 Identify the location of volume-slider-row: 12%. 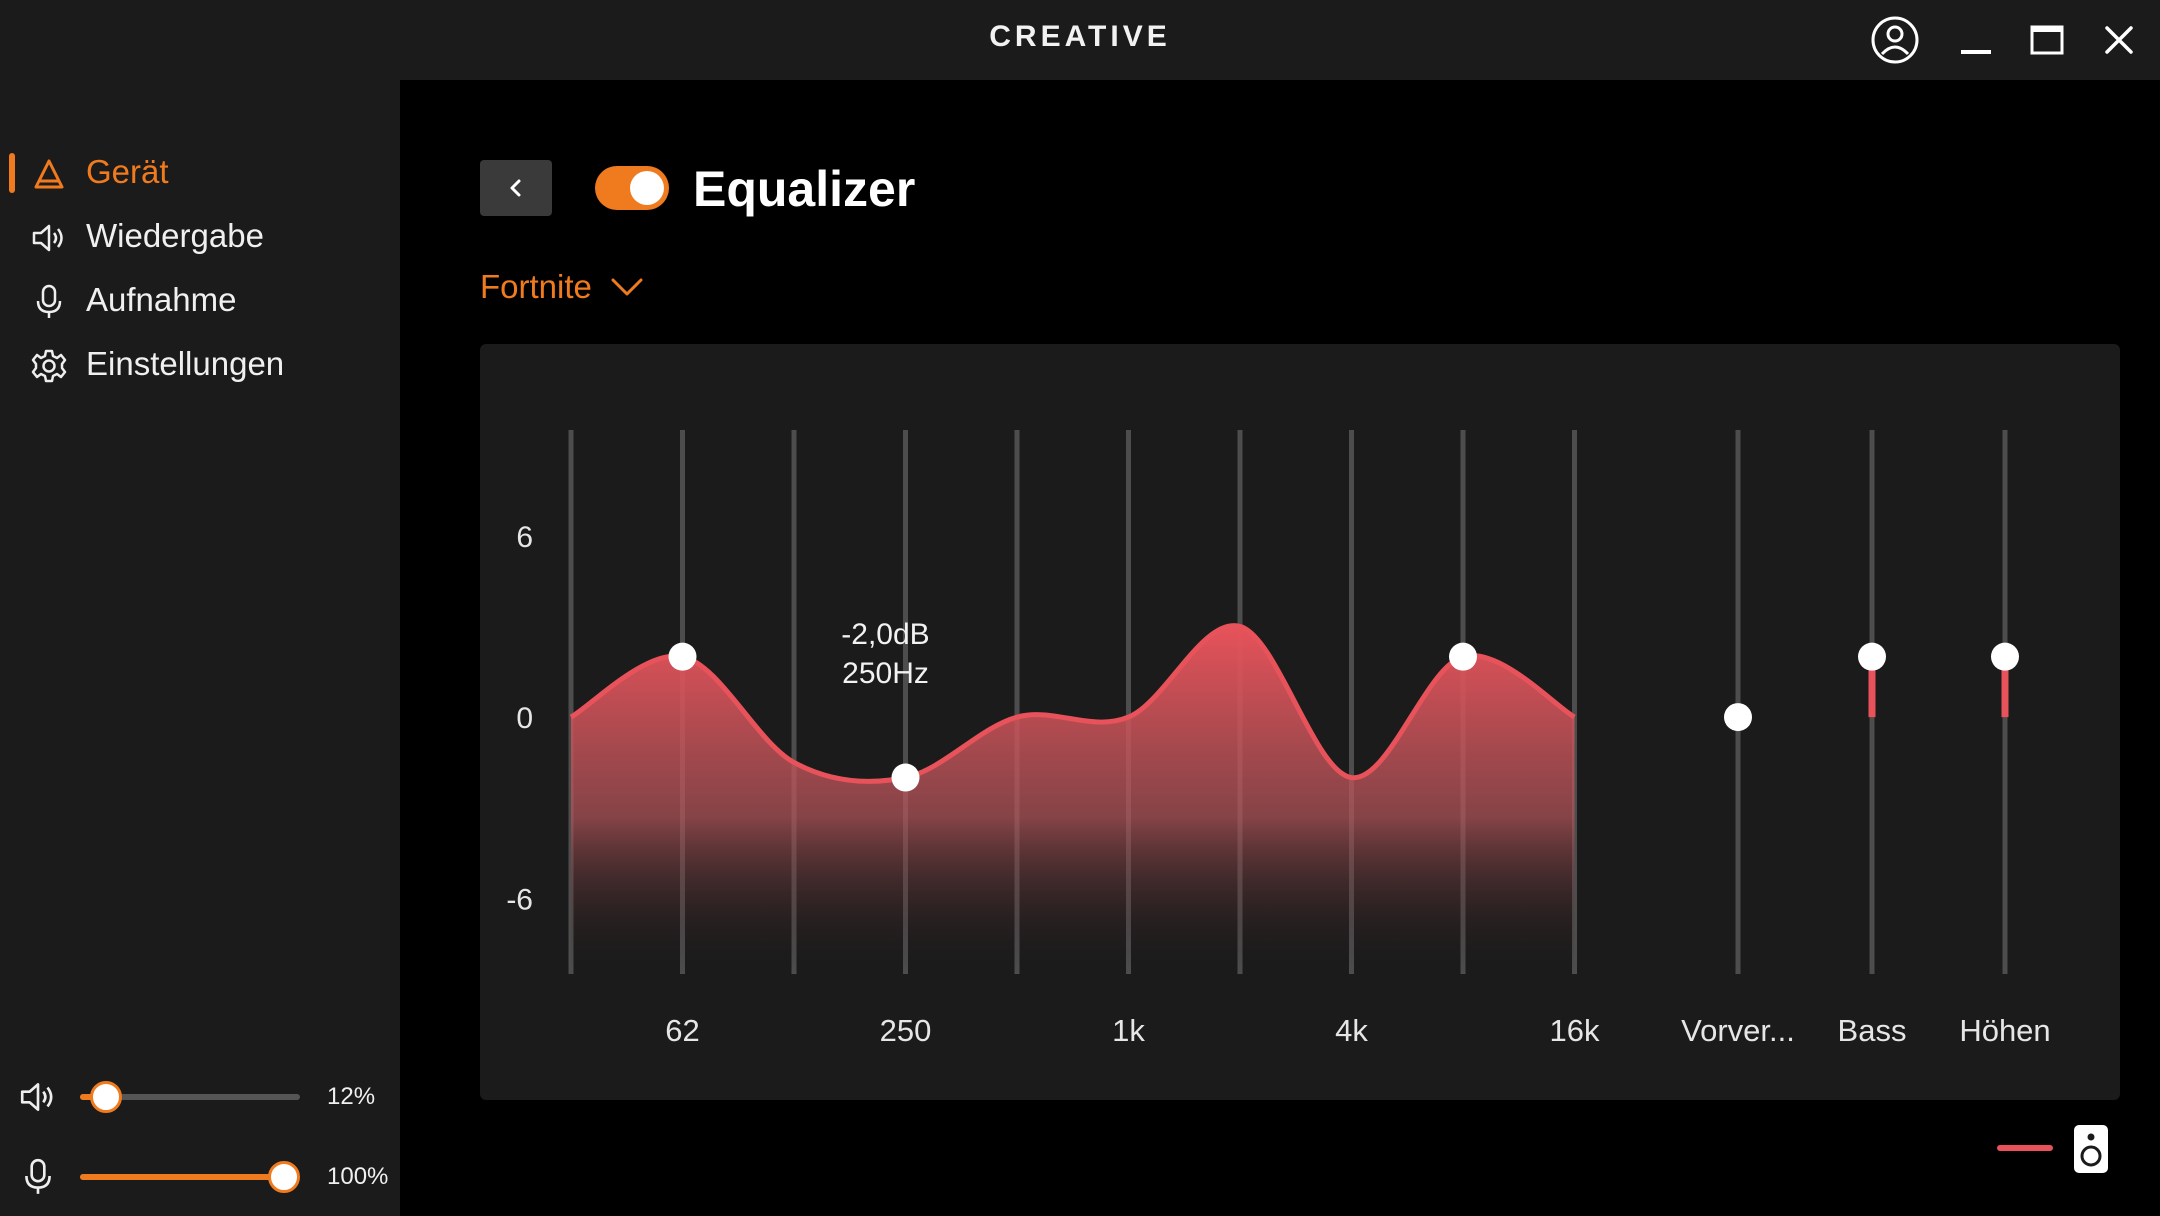
(200, 1096).